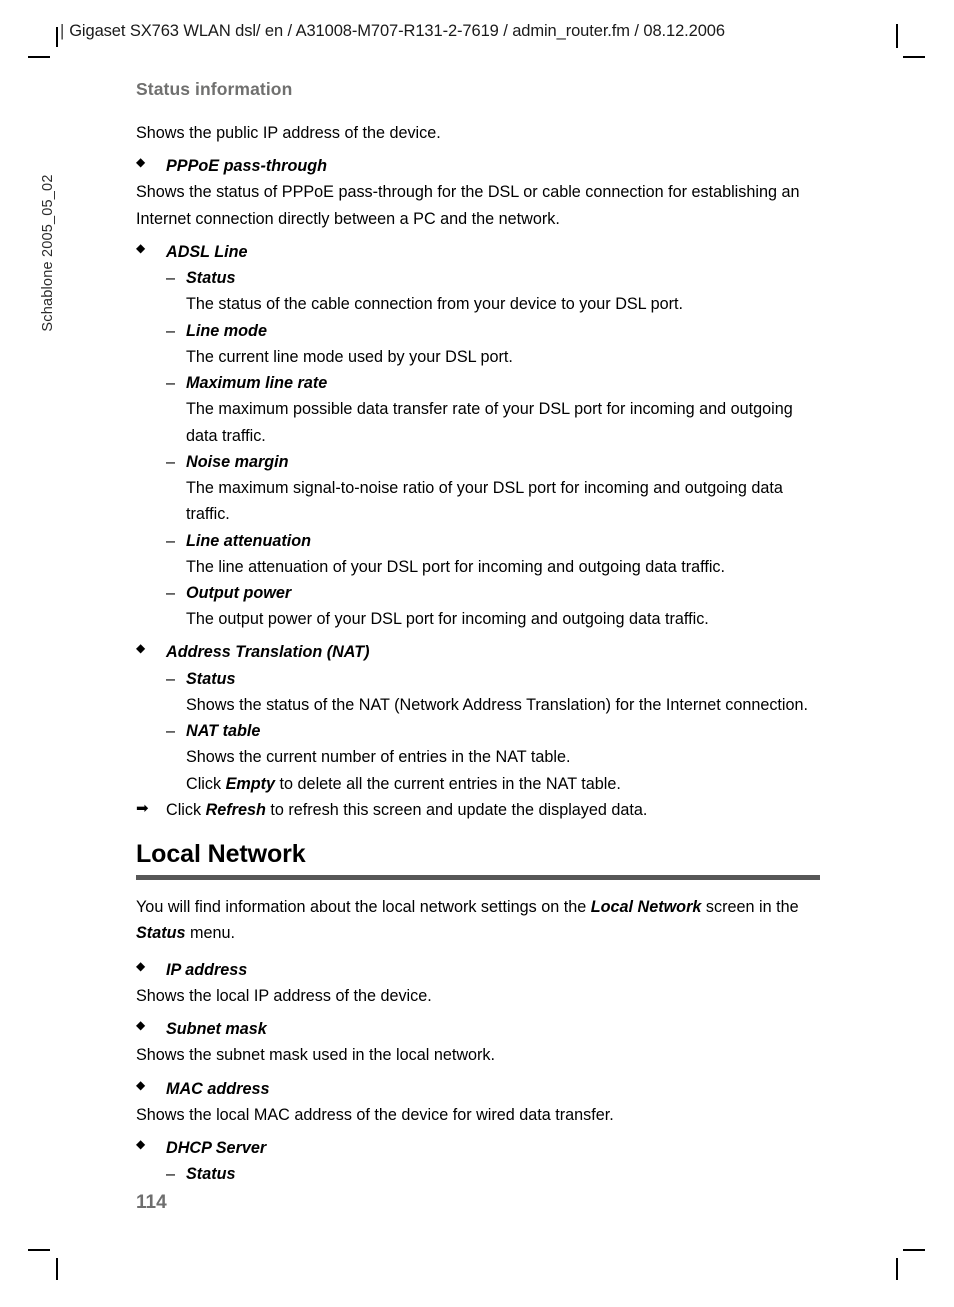  What do you see at coordinates (216, 1147) in the screenshot?
I see `bullet-label-dhcp-server: DHCP Server` at bounding box center [216, 1147].